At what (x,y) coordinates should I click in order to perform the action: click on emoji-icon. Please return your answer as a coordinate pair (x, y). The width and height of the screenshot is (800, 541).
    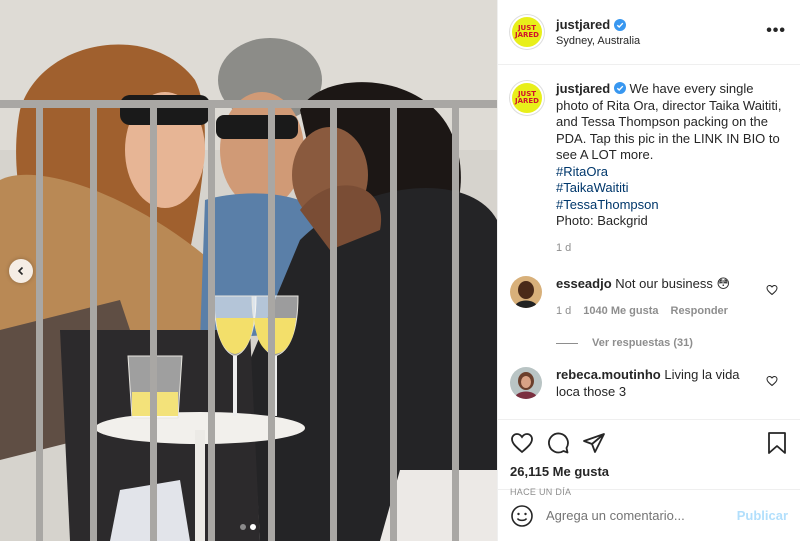
    Looking at the image, I should click on (522, 516).